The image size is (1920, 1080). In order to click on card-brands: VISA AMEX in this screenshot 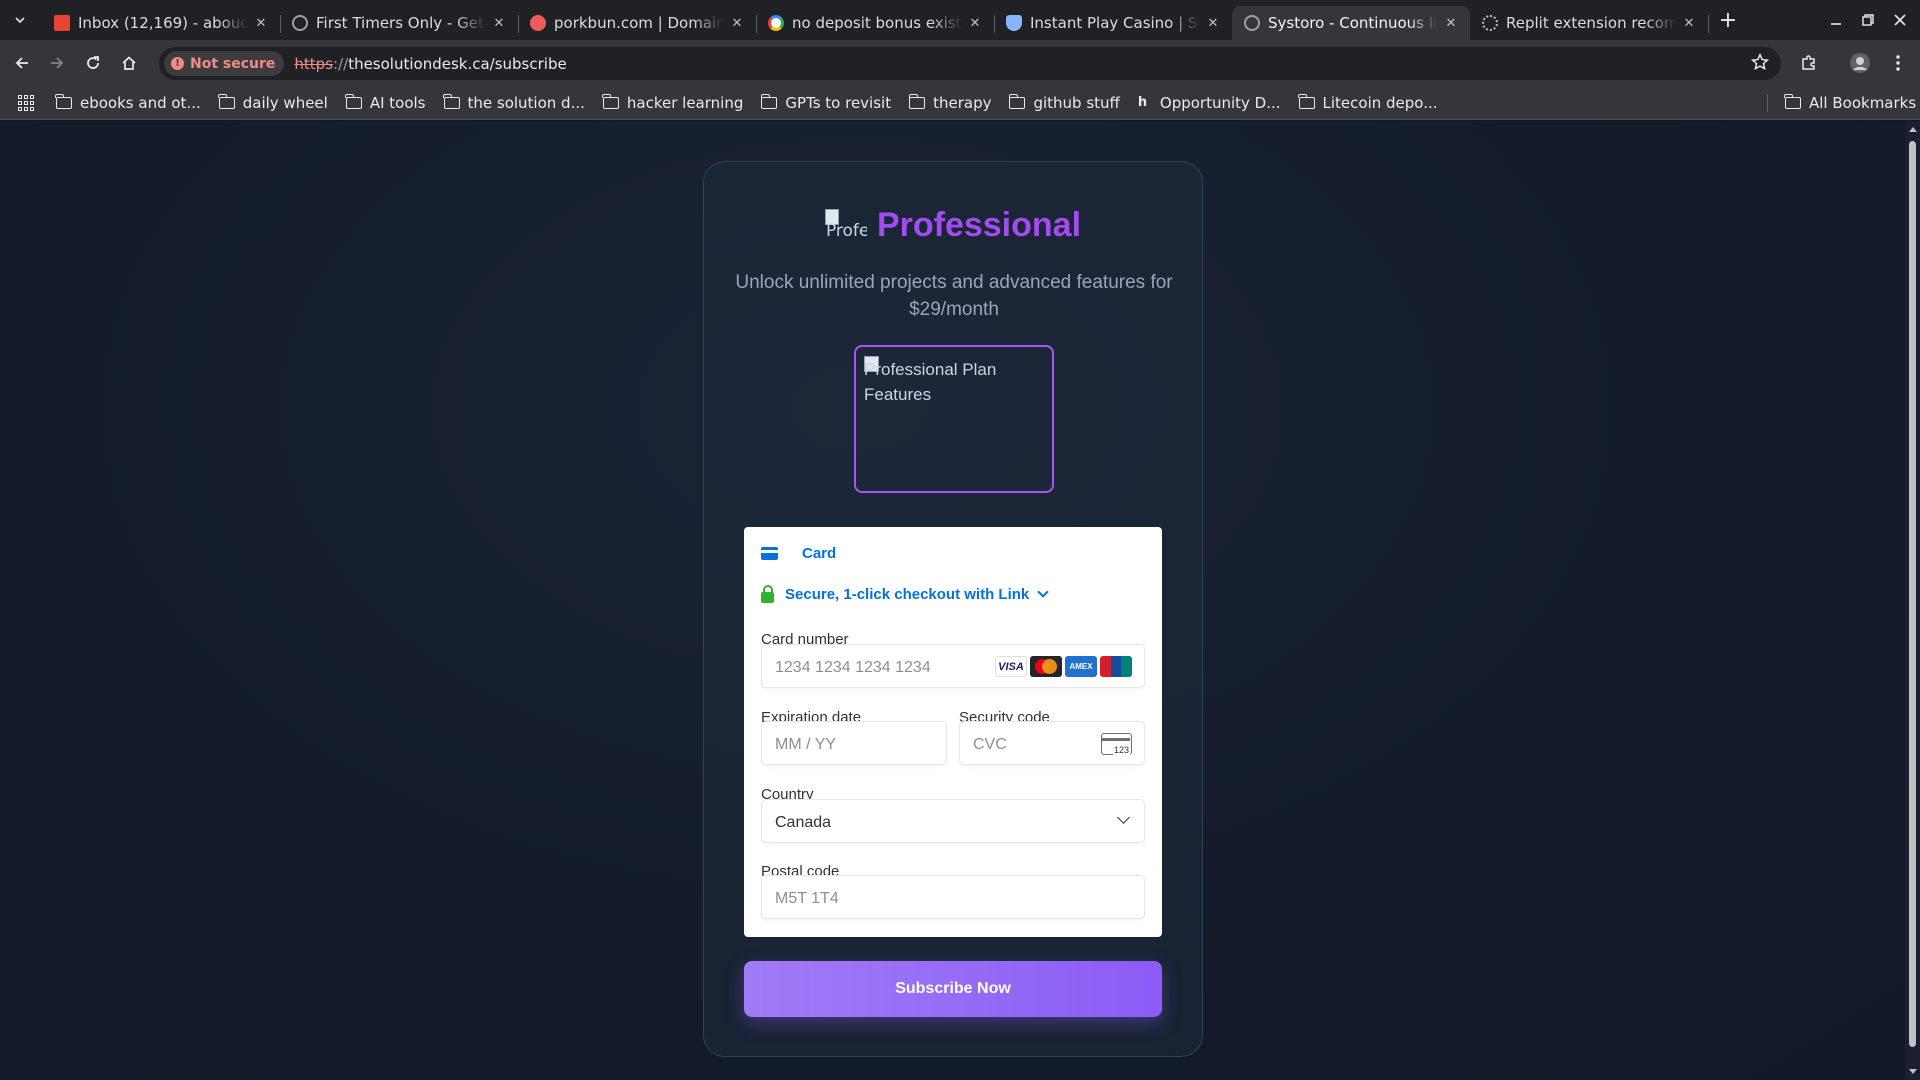, I will do `click(1062, 666)`.